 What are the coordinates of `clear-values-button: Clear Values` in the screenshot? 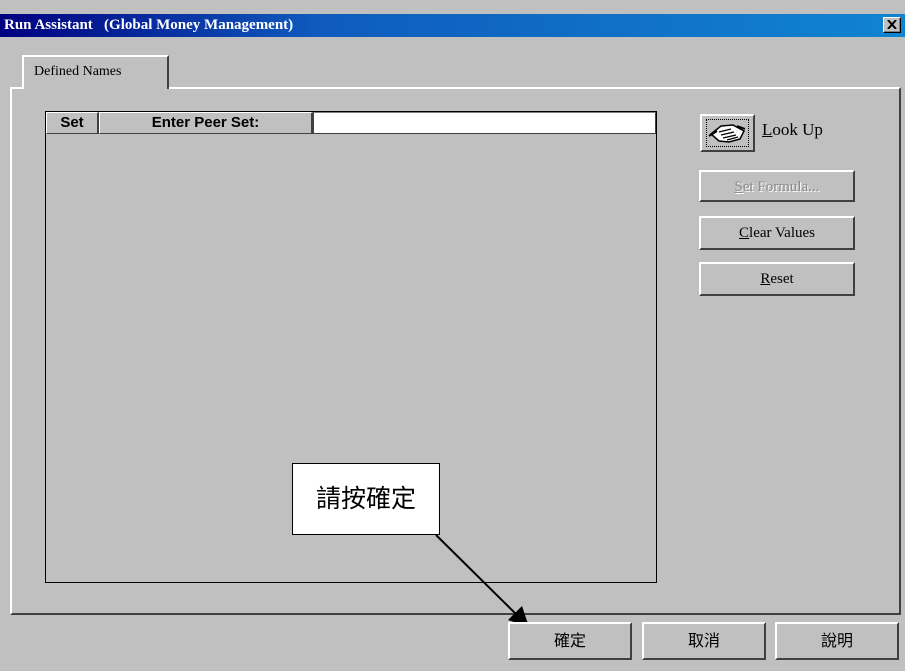 It's located at (777, 233).